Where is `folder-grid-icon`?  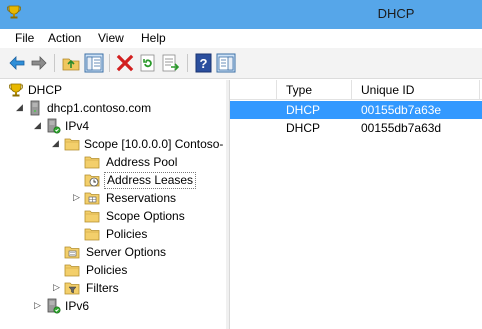 folder-grid-icon is located at coordinates (92, 198).